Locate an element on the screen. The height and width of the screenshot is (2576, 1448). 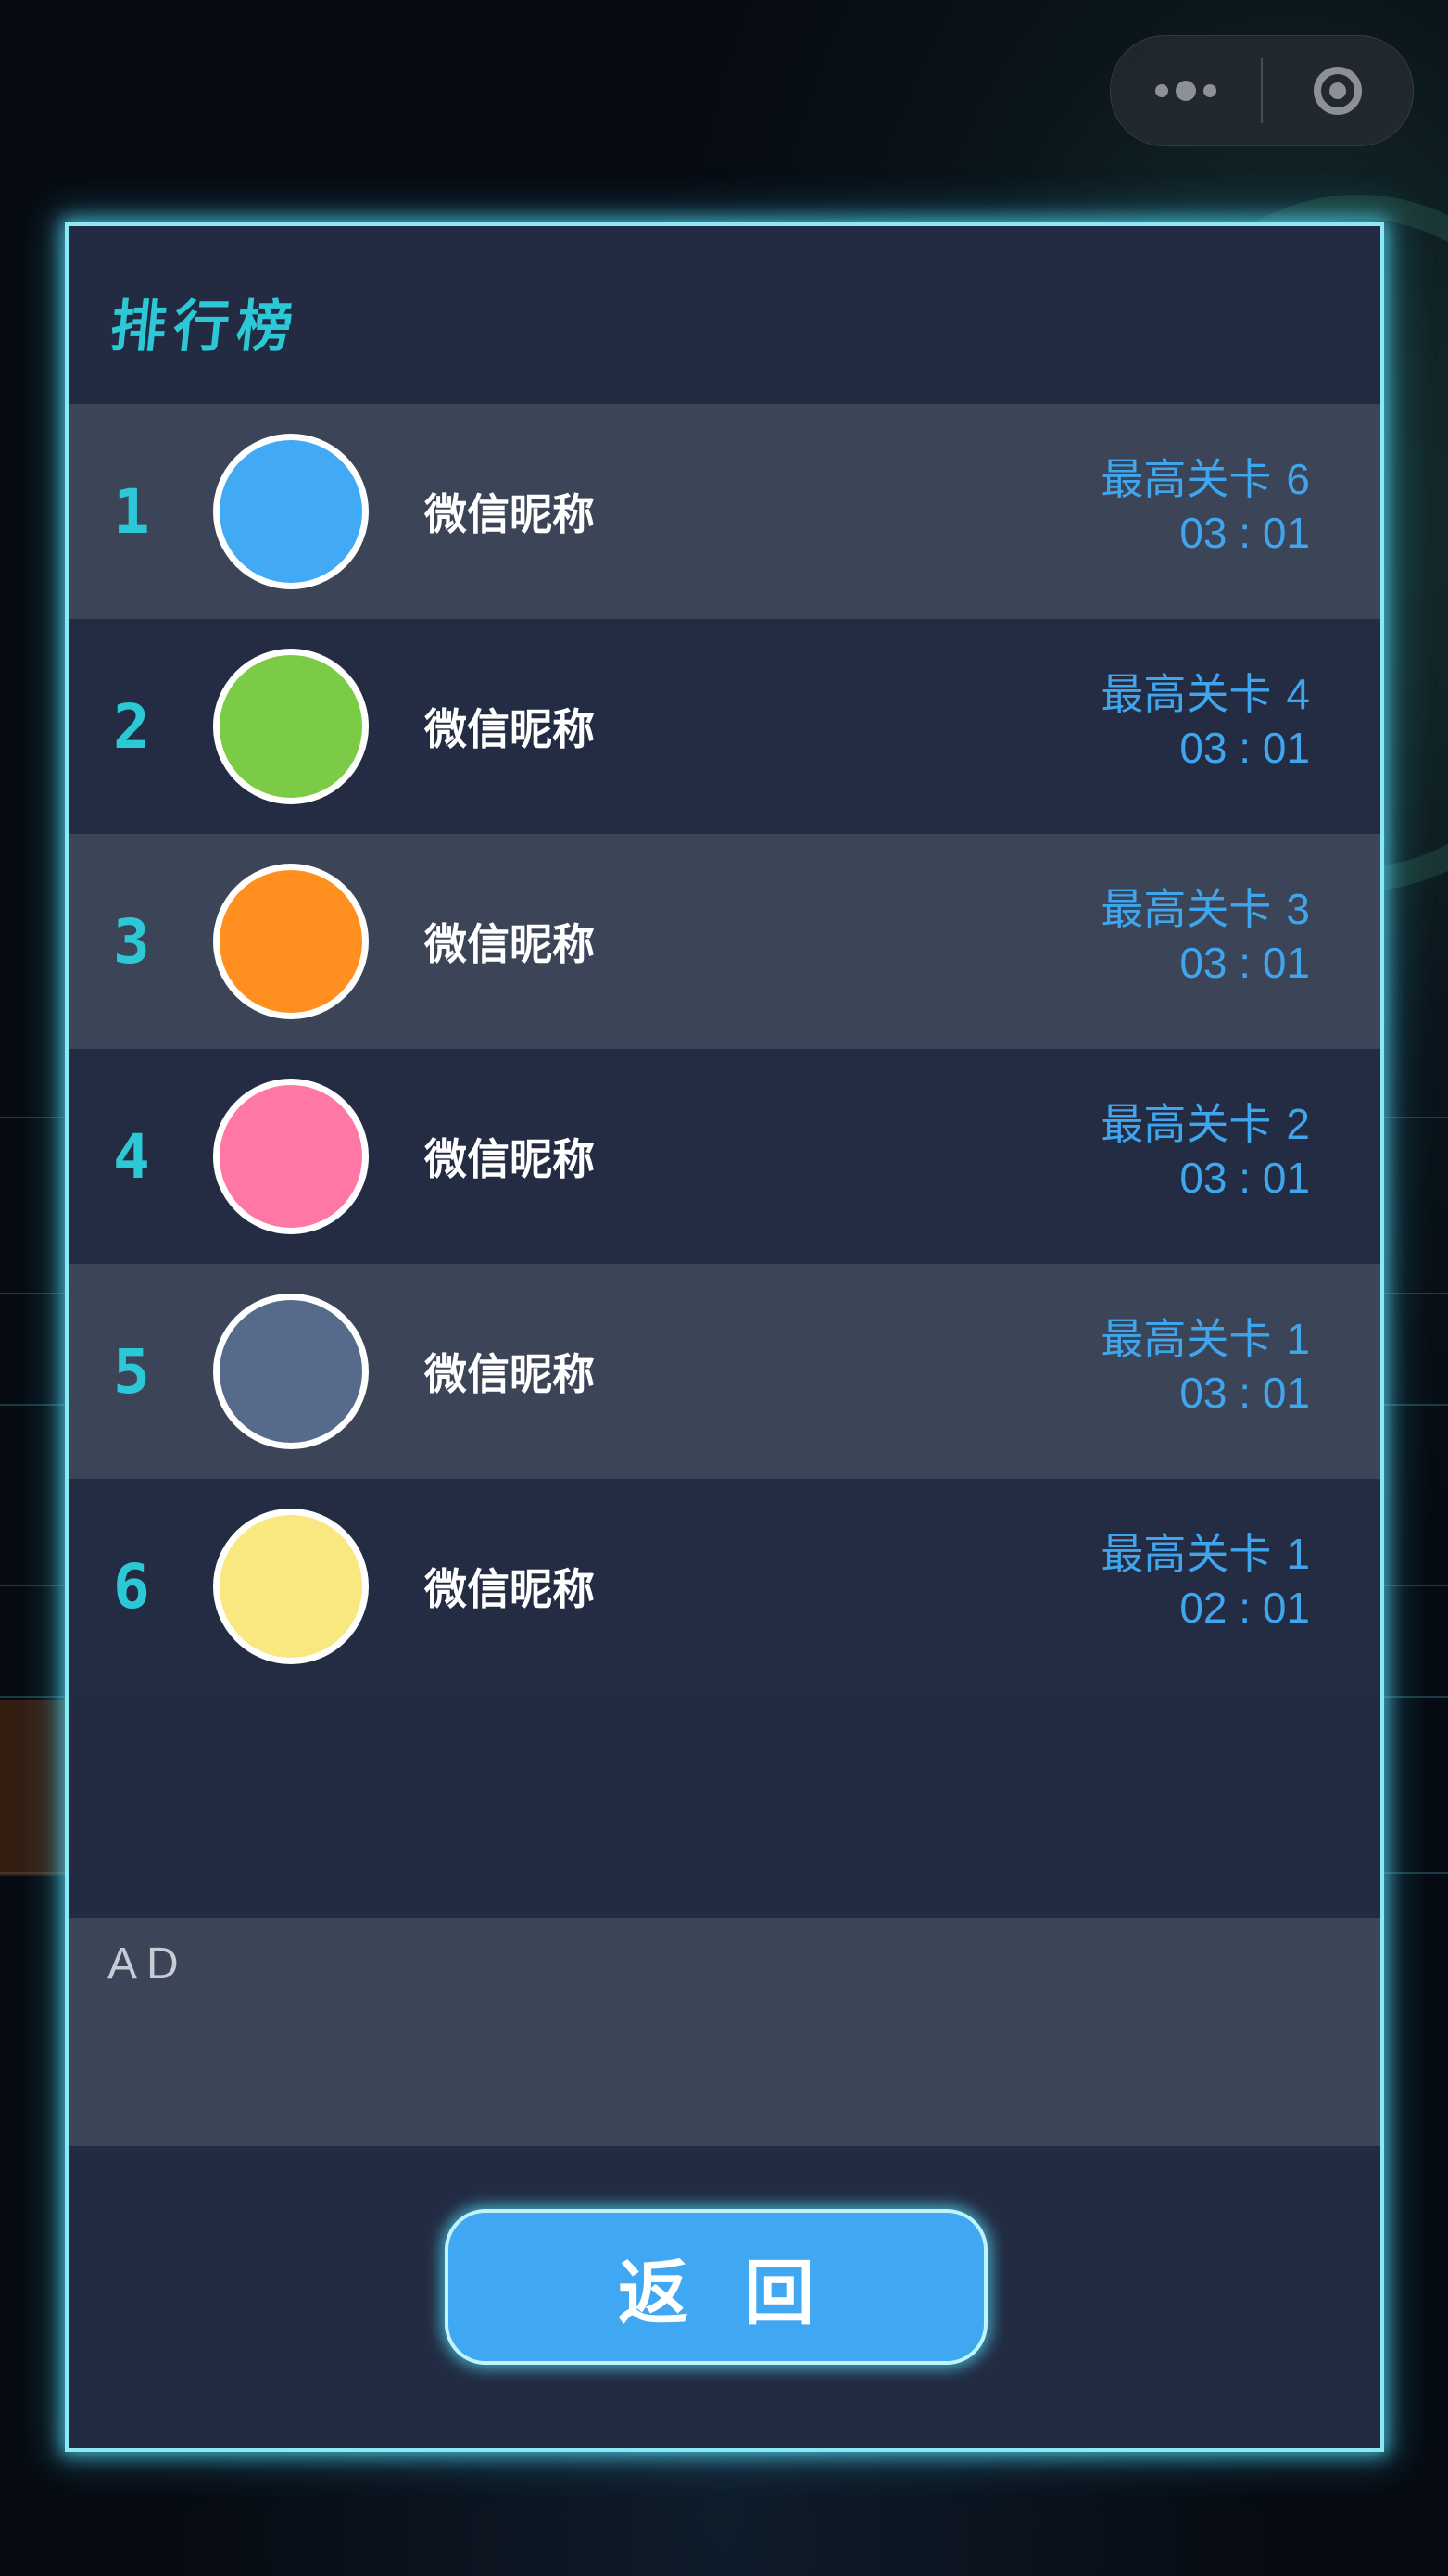
rank-number: 1 is located at coordinates (131, 511).